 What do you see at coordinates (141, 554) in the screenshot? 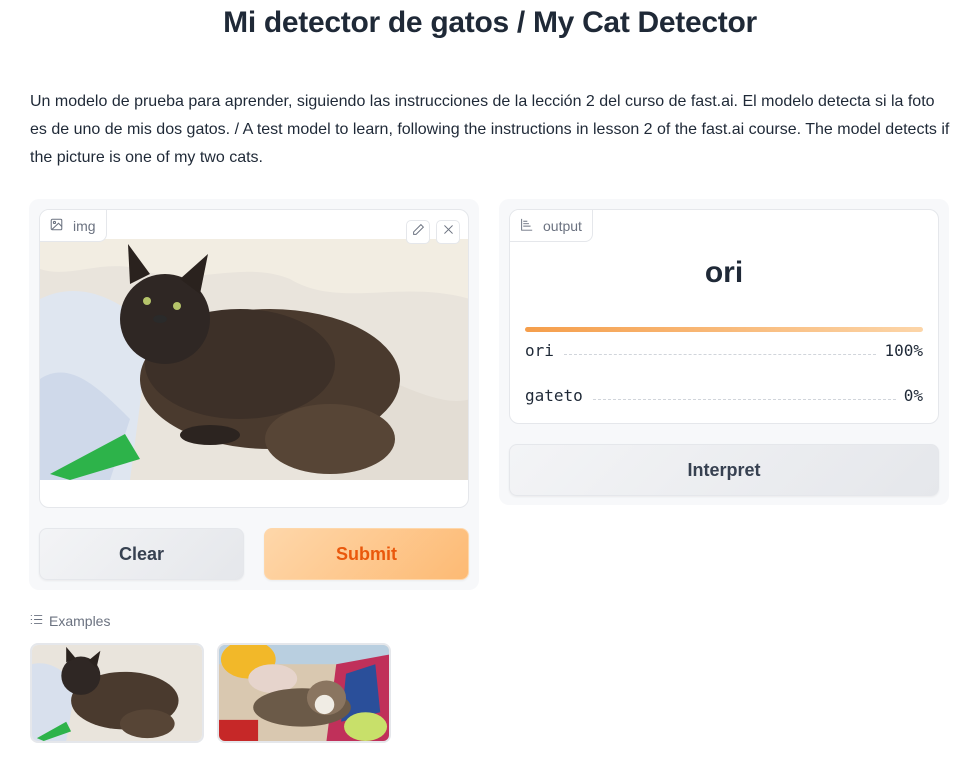
I see `clear-button: Clear` at bounding box center [141, 554].